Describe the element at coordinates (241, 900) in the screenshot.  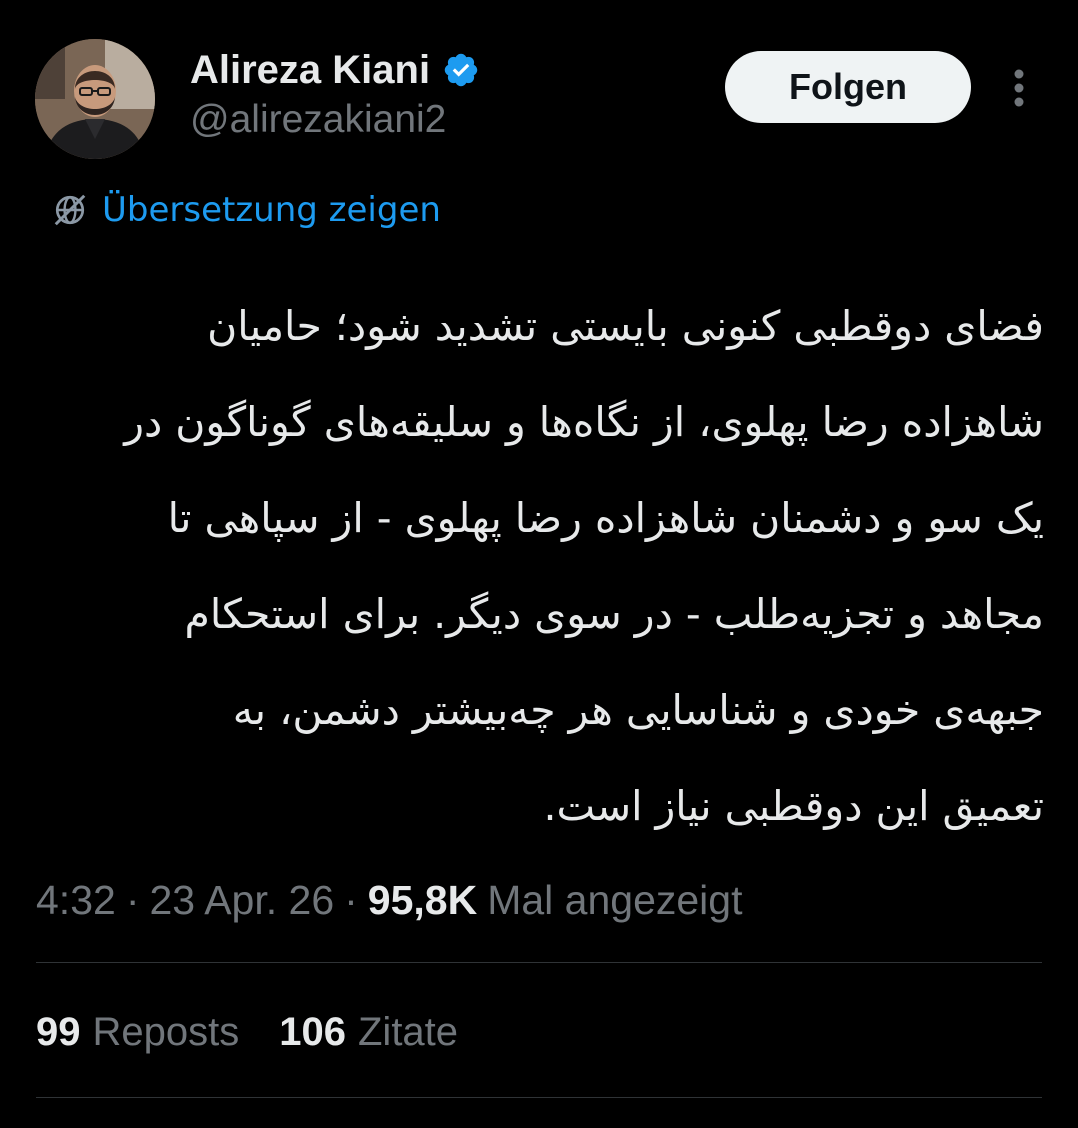
I see `tweet-date: 23 Apr. 26` at that location.